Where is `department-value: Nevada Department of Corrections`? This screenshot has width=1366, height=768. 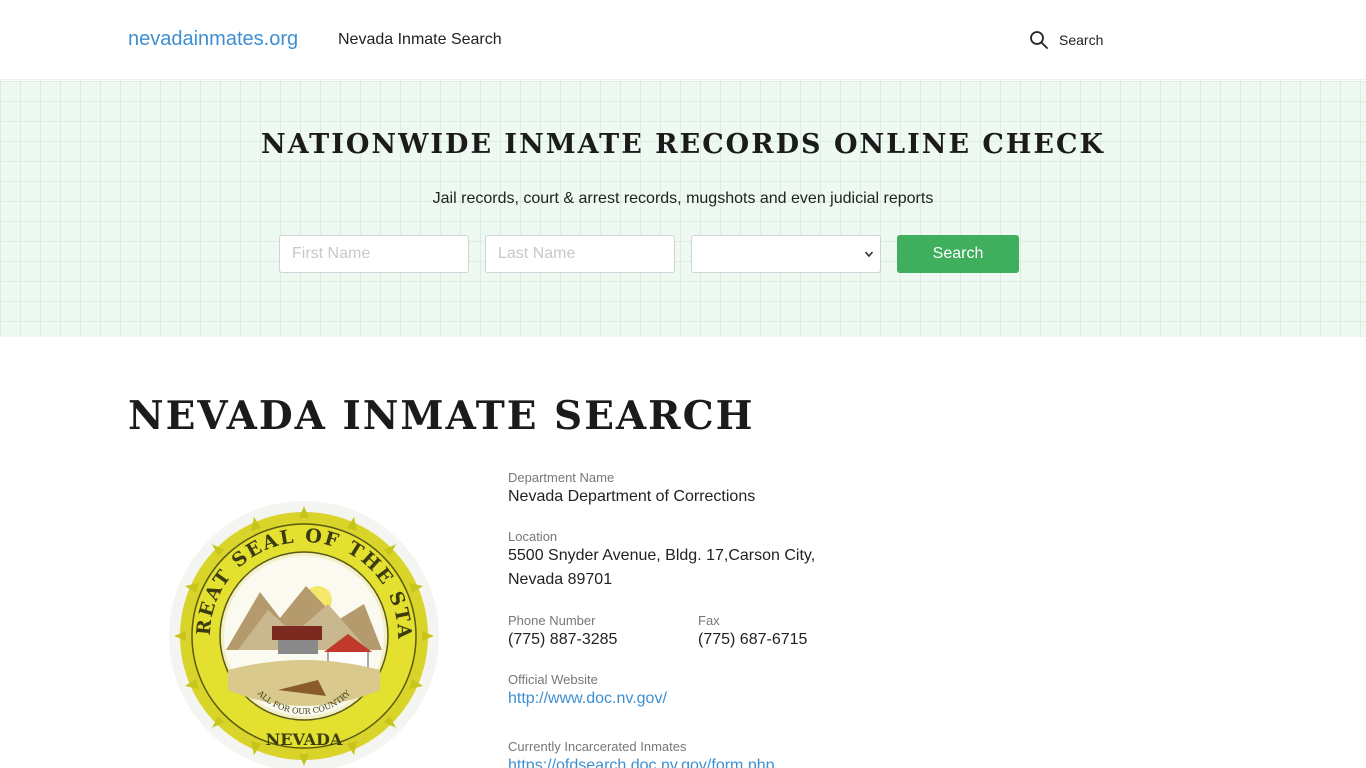 department-value: Nevada Department of Corrections is located at coordinates (632, 496).